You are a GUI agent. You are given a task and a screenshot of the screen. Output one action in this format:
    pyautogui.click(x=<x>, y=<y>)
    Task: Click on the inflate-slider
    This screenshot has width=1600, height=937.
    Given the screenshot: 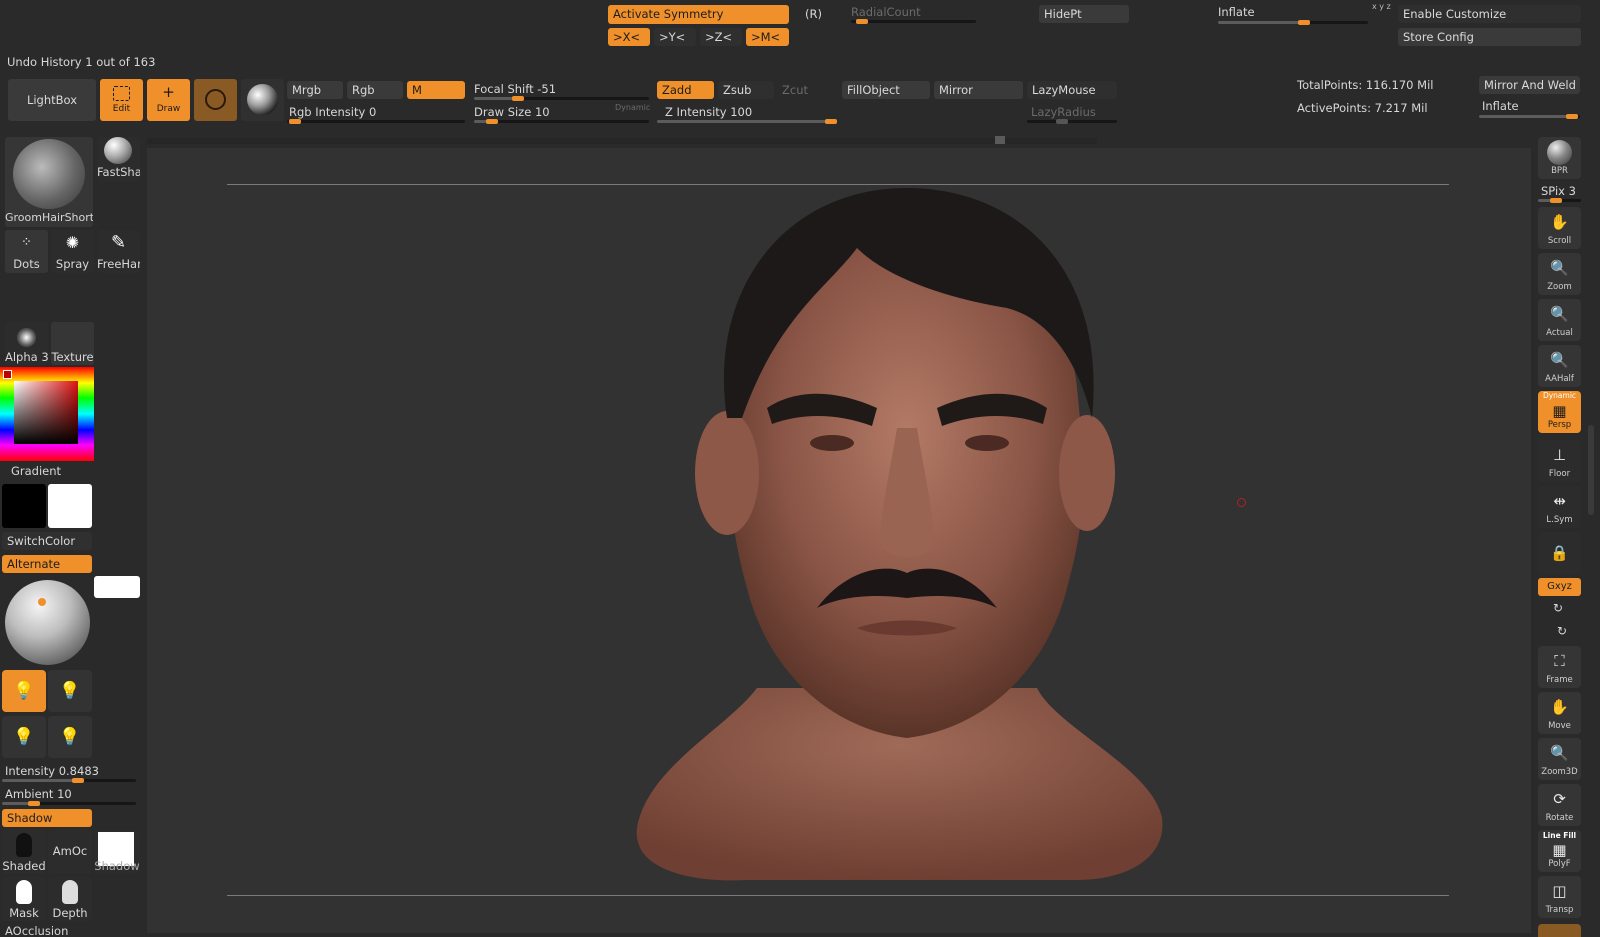 What is the action you would take?
    pyautogui.click(x=1529, y=116)
    